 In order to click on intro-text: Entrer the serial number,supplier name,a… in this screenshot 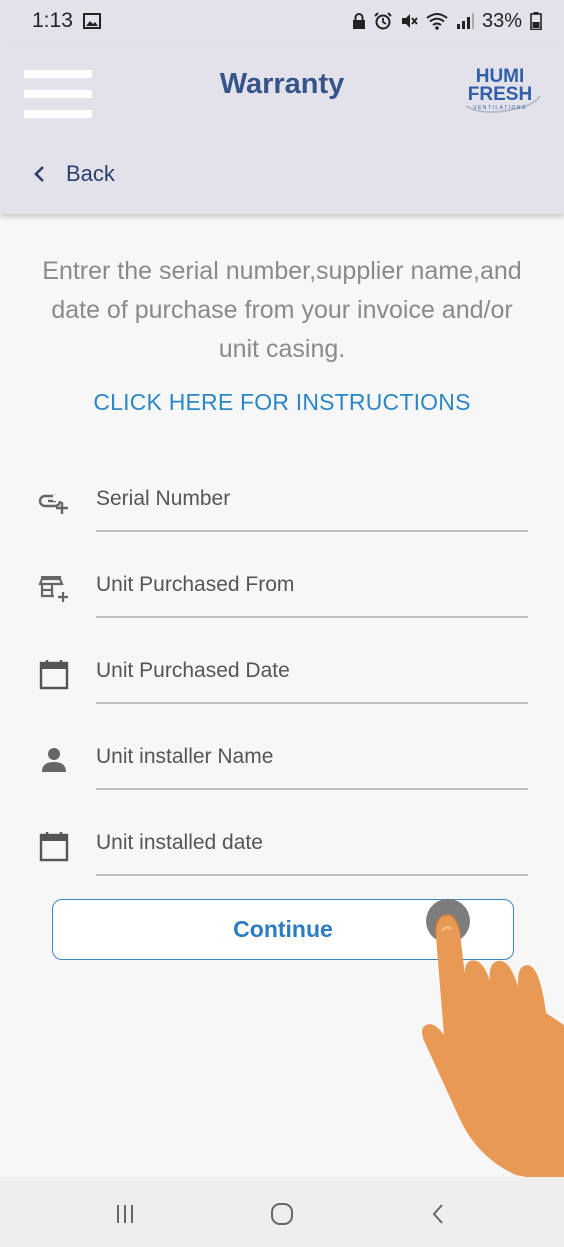, I will do `click(282, 310)`.